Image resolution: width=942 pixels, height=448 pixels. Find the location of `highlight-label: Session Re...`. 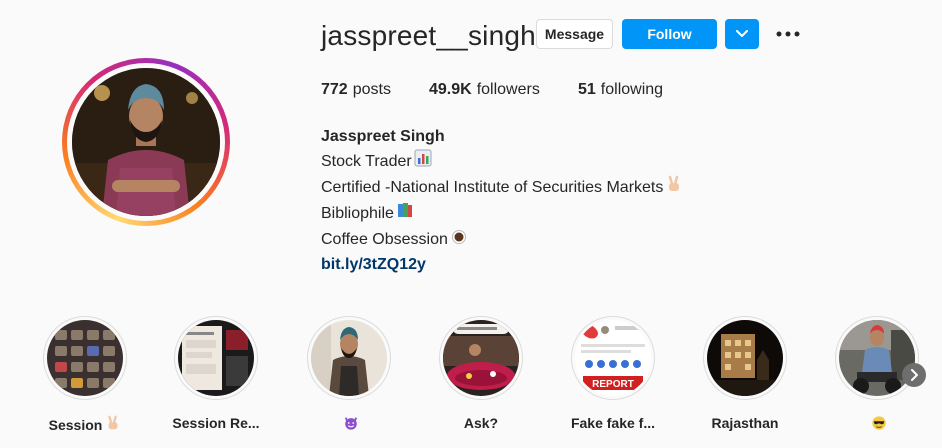

highlight-label: Session Re... is located at coordinates (215, 423).